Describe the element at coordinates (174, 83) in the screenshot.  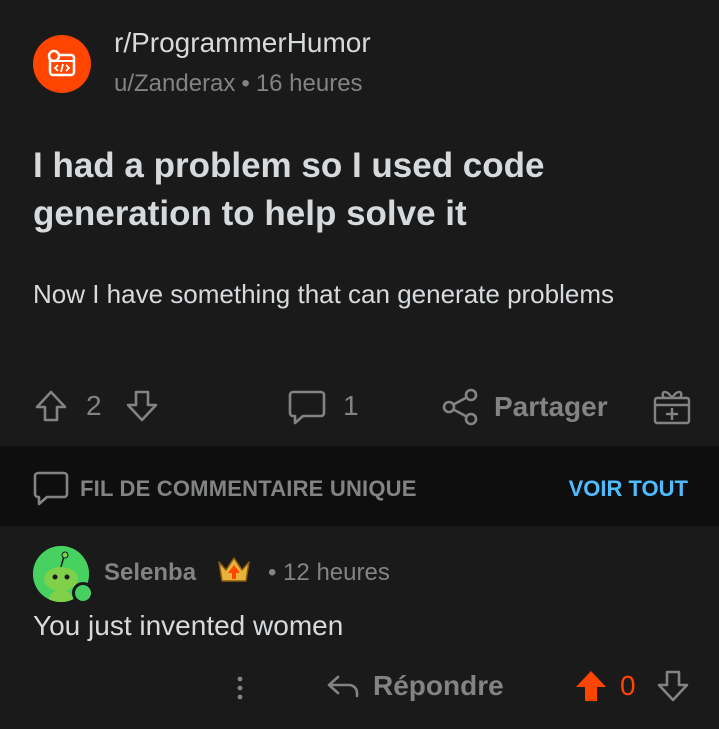
I see `post-author: u/Zanderax` at that location.